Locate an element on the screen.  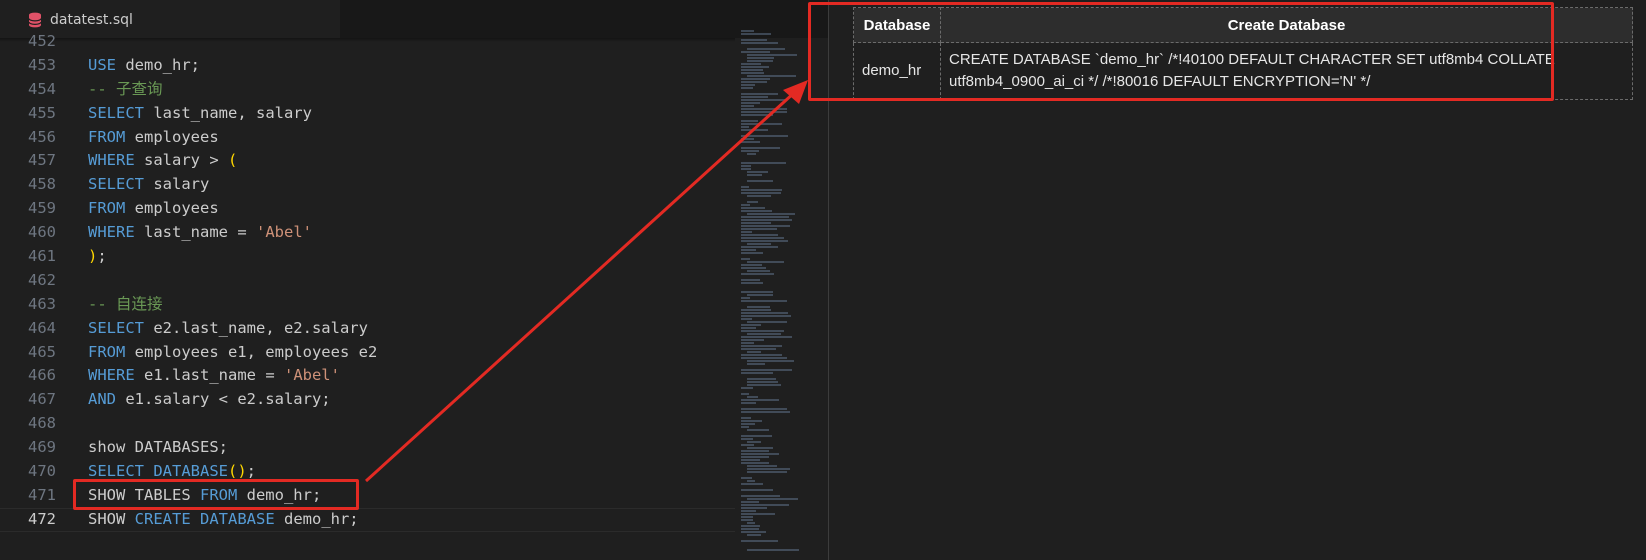
line-number: 457 is located at coordinates (42, 160).